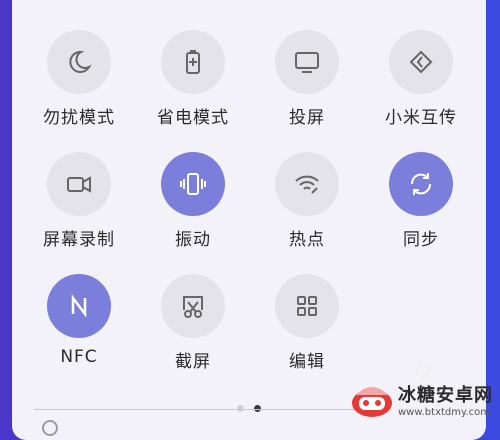 The height and width of the screenshot is (440, 500). Describe the element at coordinates (421, 240) in the screenshot. I see `tile-label: 同步` at that location.